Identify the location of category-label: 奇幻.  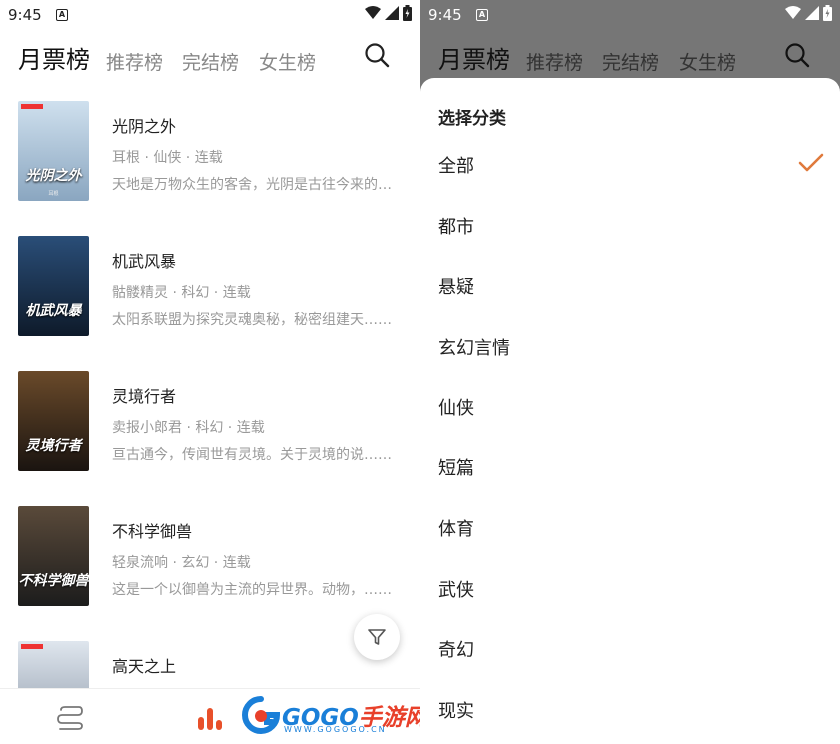
(456, 650).